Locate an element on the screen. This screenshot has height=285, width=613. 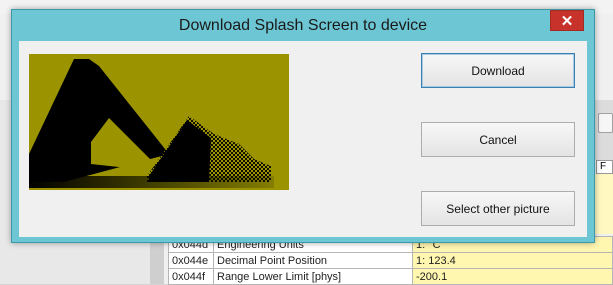
table-row: 0x044f Range Lower Limit [phys] -200.1 is located at coordinates (390, 276).